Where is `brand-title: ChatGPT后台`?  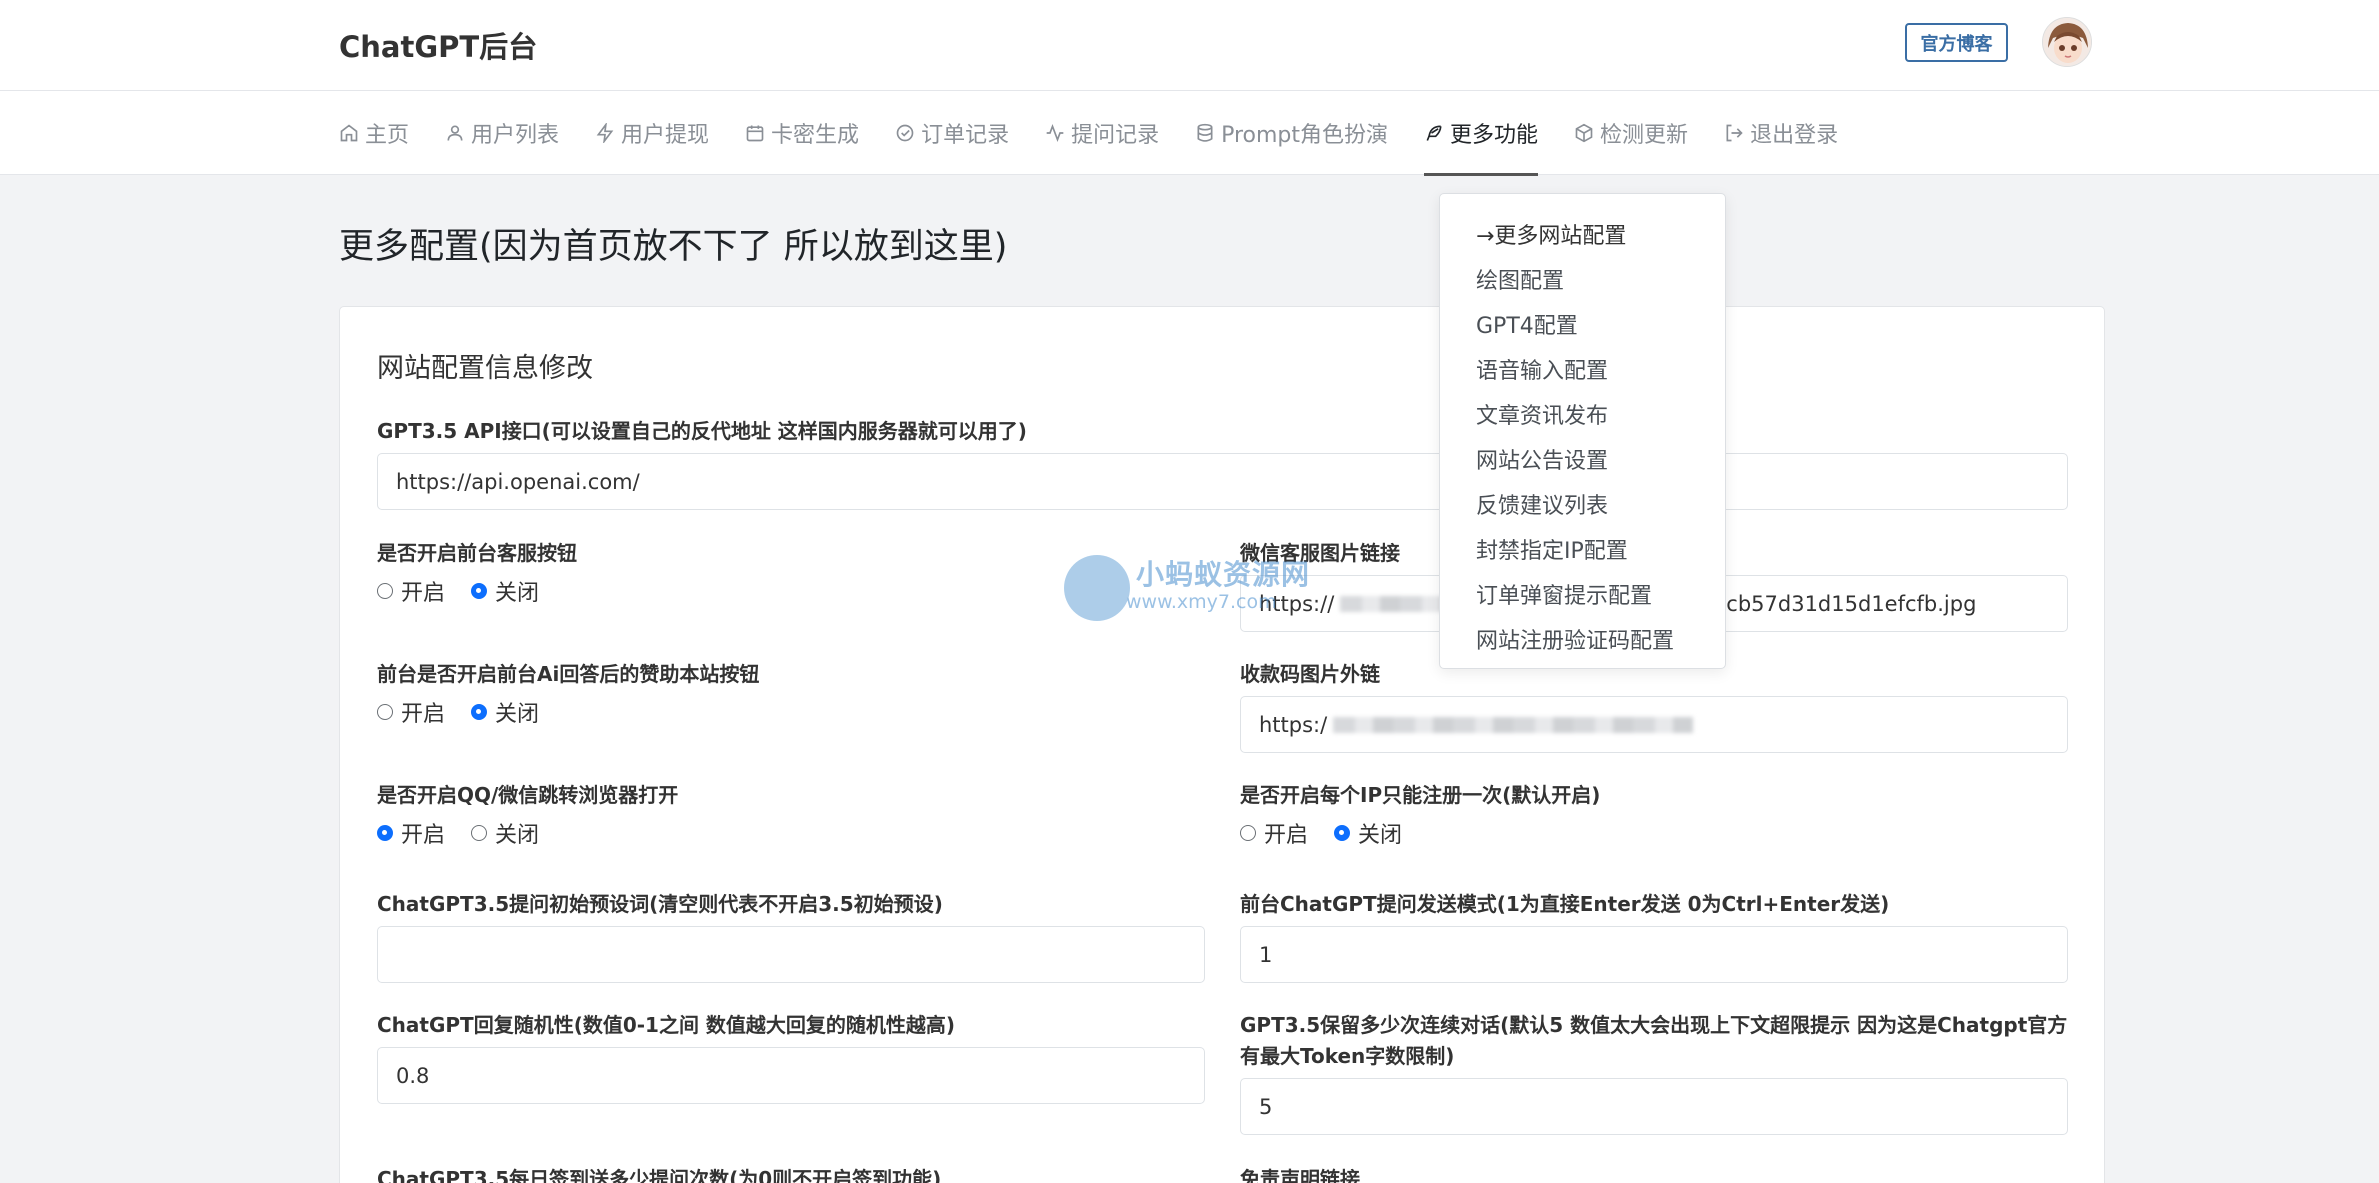
brand-title: ChatGPT后台 is located at coordinates (438, 45).